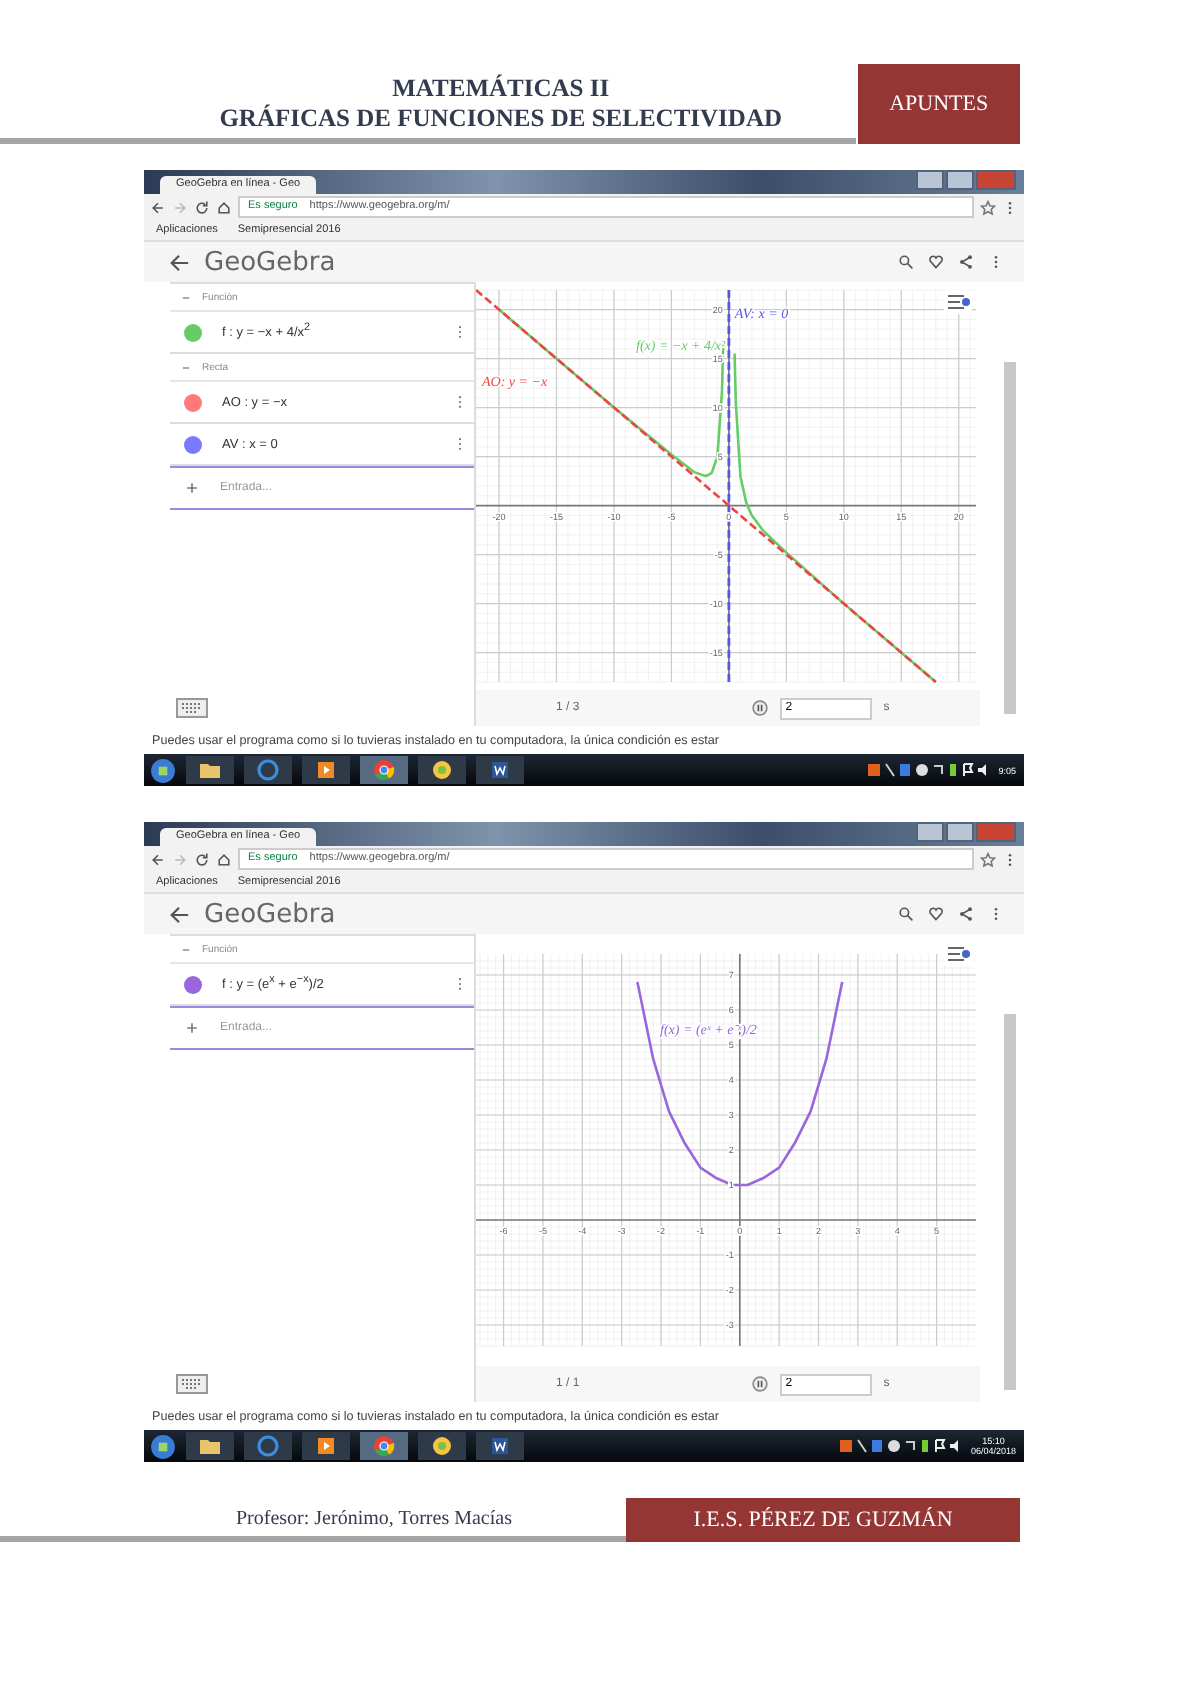 Image resolution: width=1198 pixels, height=1696 pixels. What do you see at coordinates (501, 119) in the screenshot?
I see `document-title: GRÁFICAS DE FUNCIONES DE SELECTIVIDAD` at bounding box center [501, 119].